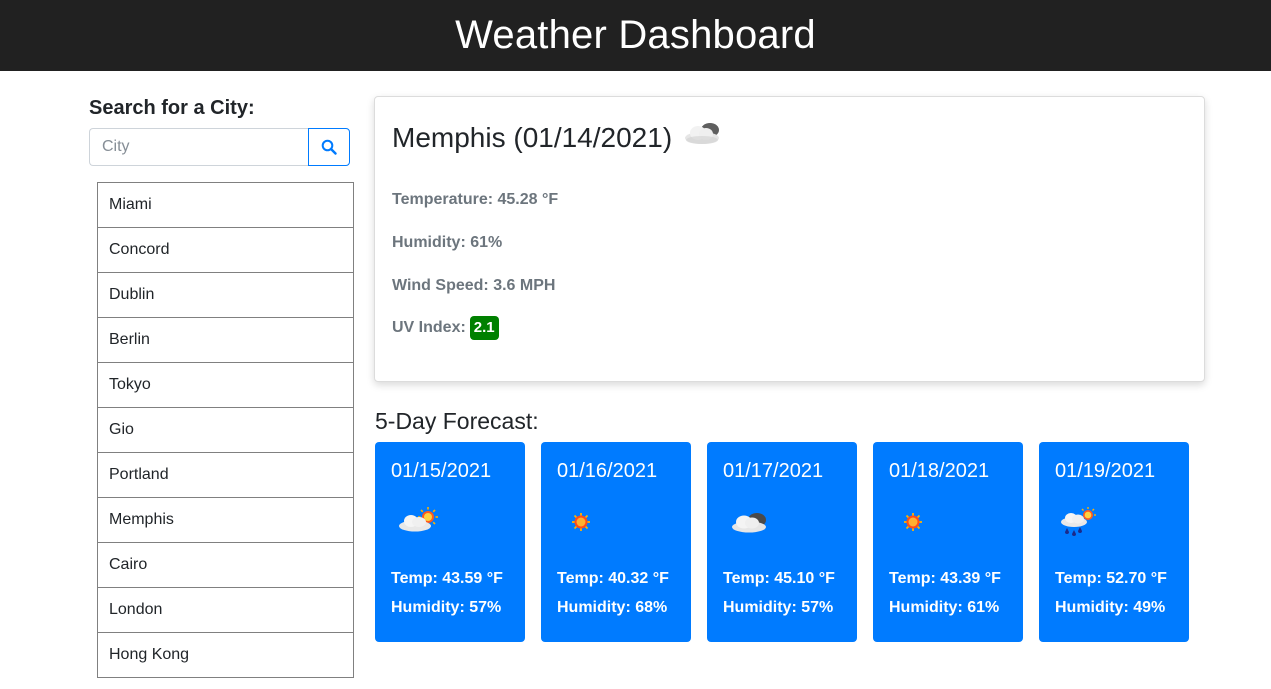  I want to click on city-item-concord: Concord, so click(225, 250).